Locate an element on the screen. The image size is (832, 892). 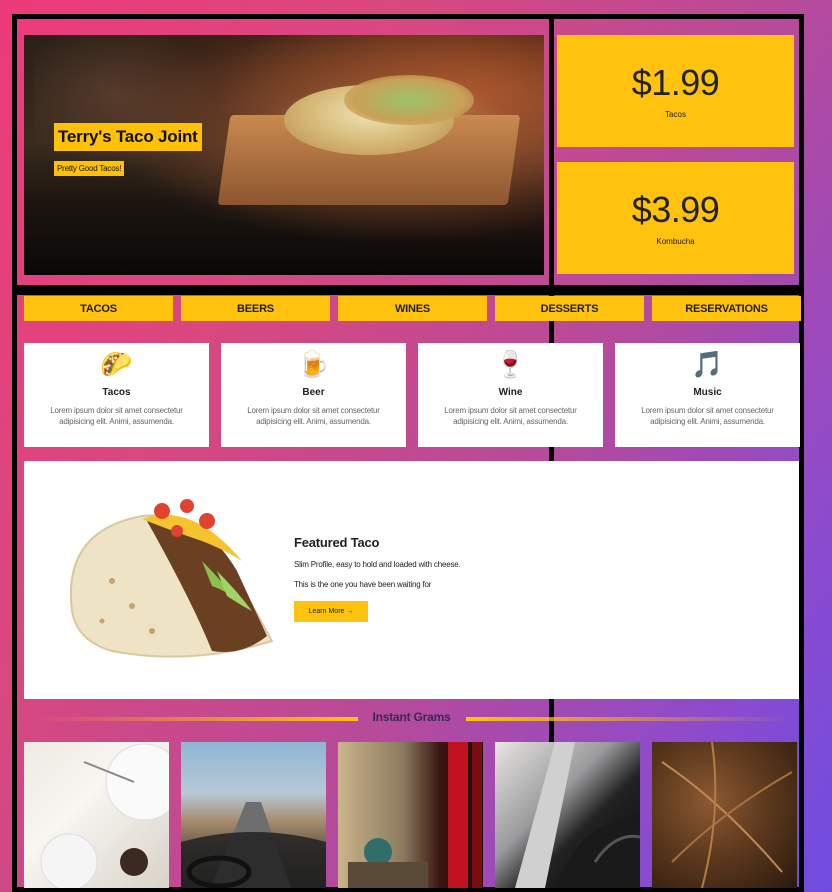
nav-desserts: DESSERTS is located at coordinates (569, 308).